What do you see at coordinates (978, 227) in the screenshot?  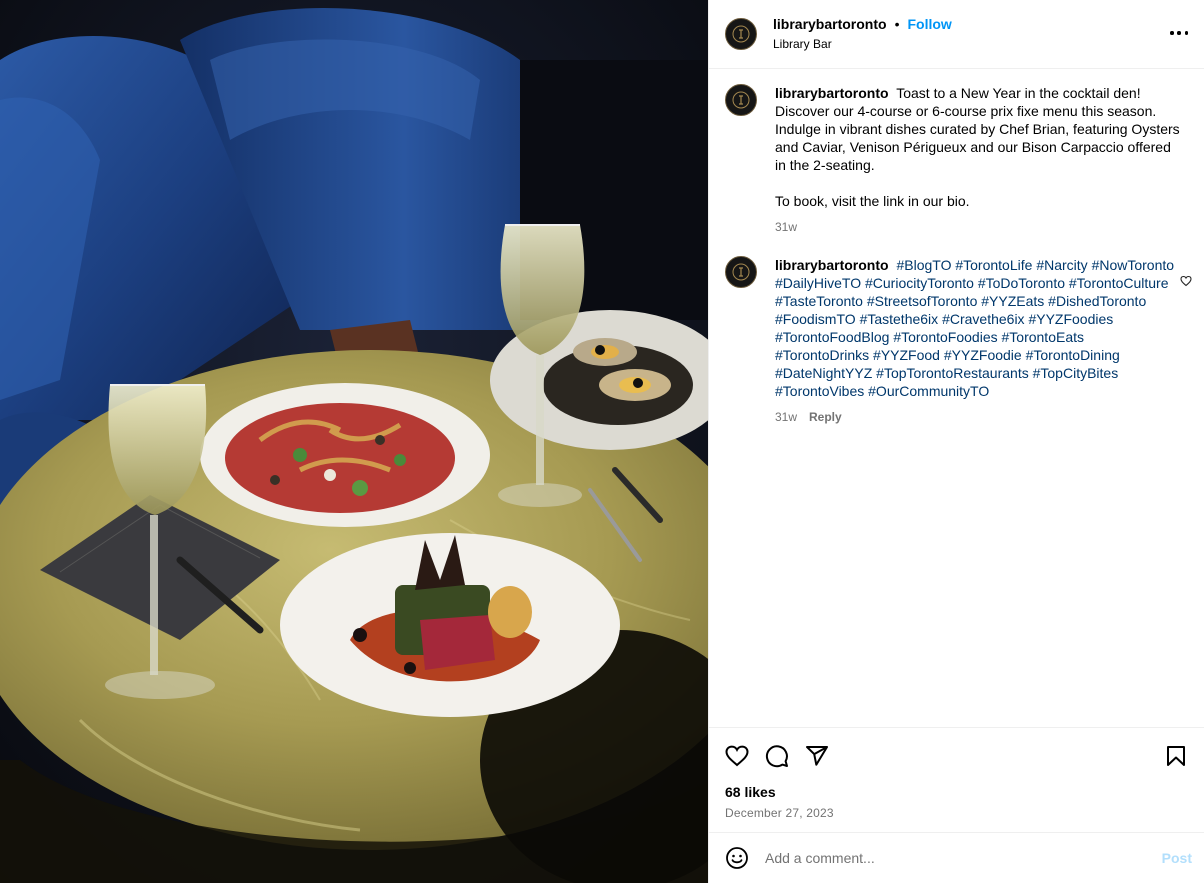 I see `caption-meta: 31w` at bounding box center [978, 227].